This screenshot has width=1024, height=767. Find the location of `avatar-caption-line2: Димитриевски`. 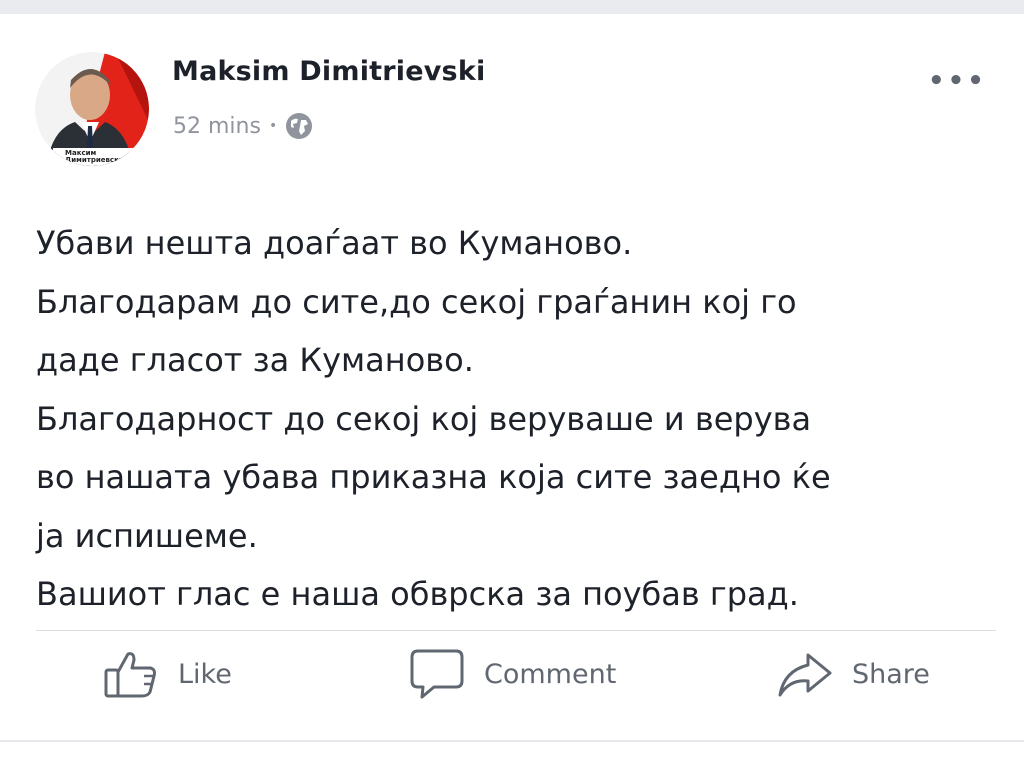

avatar-caption-line2: Димитриевски is located at coordinates (94, 160).